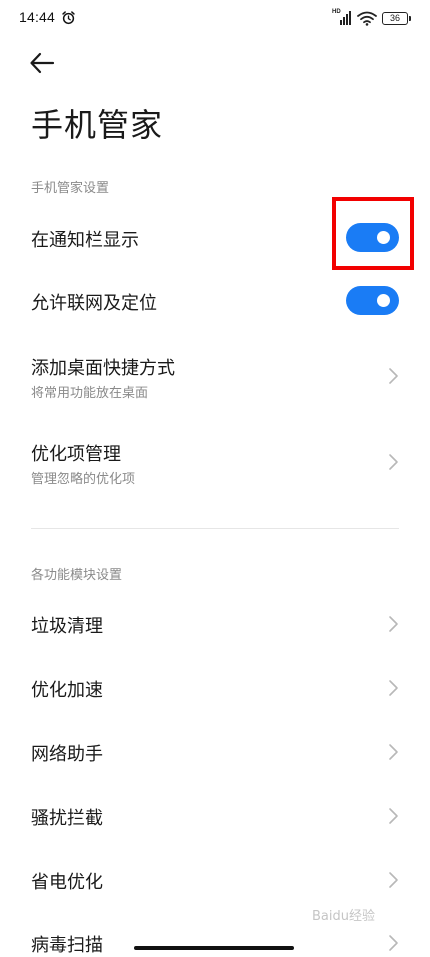  Describe the element at coordinates (67, 882) in the screenshot. I see `module-title: 省电优化` at that location.